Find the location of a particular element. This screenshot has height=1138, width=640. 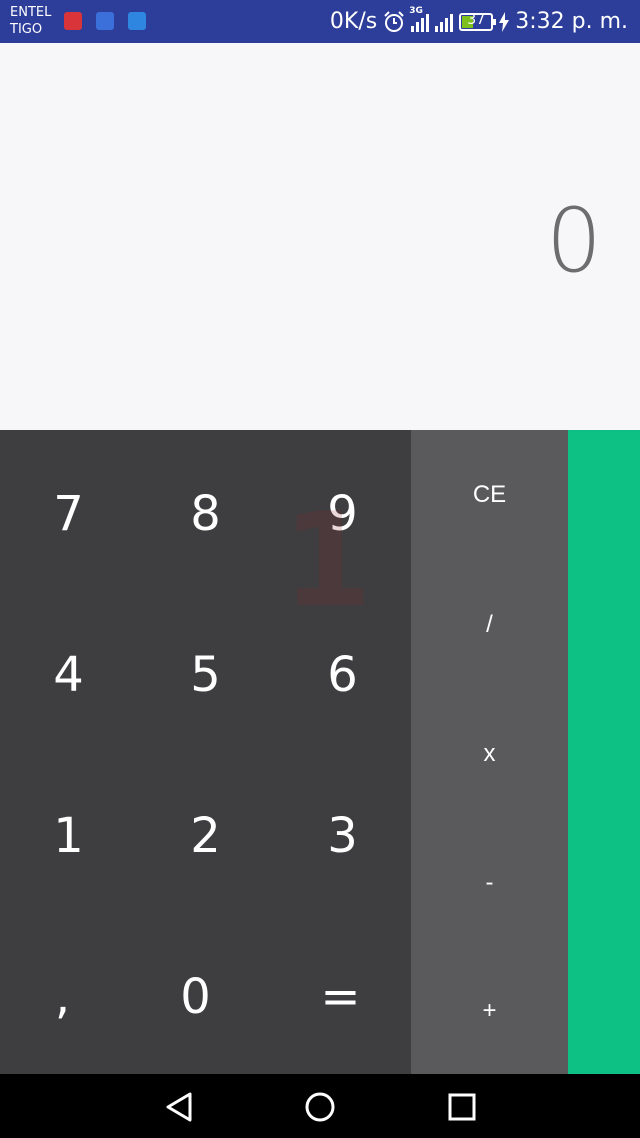

back-button is located at coordinates (179, 1107).